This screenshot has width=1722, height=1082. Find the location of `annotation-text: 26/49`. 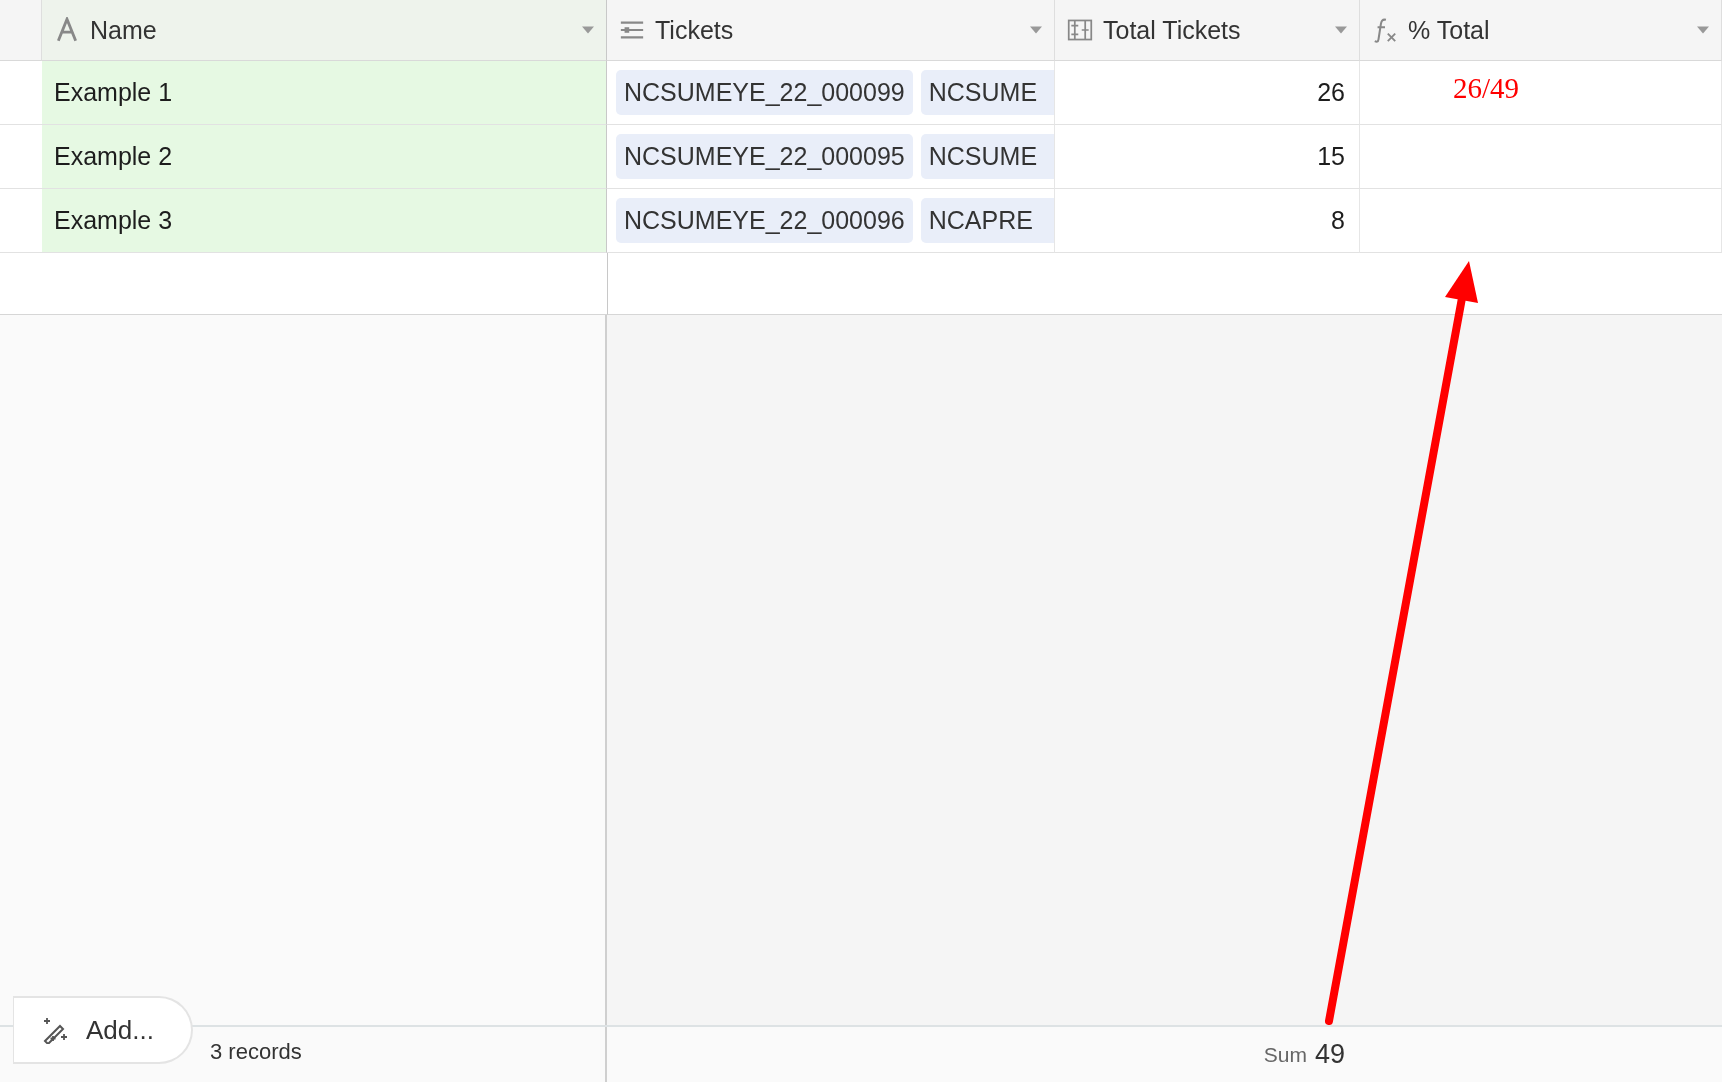

annotation-text: 26/49 is located at coordinates (1486, 88).